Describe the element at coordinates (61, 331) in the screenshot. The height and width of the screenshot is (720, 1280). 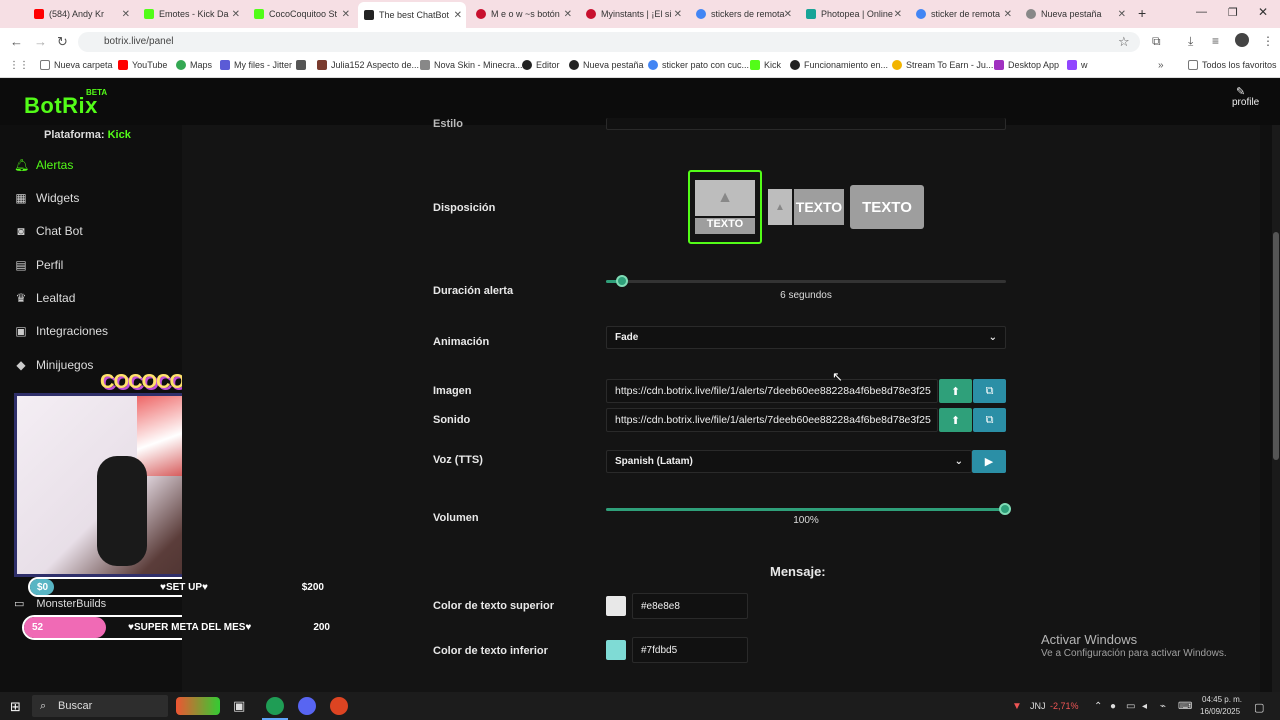
I see `sidebar-item-integraciones: ▣ Integraciones` at that location.